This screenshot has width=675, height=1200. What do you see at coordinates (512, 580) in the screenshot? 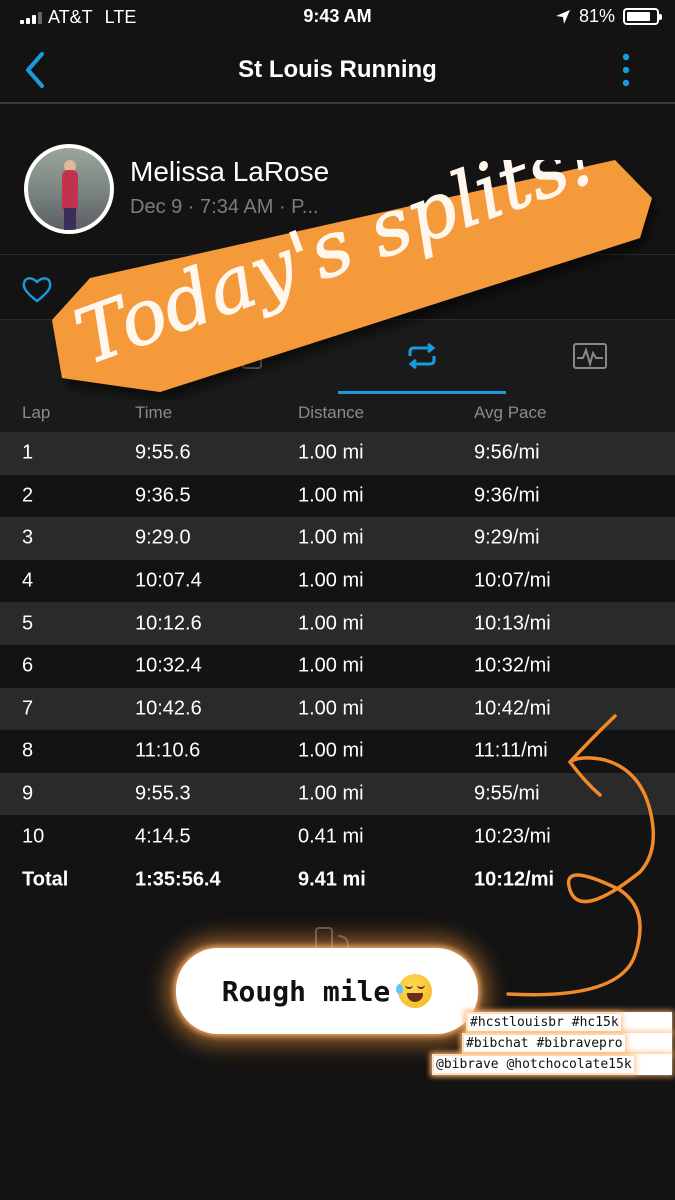
I see `pace-cell: 10:07/mi` at bounding box center [512, 580].